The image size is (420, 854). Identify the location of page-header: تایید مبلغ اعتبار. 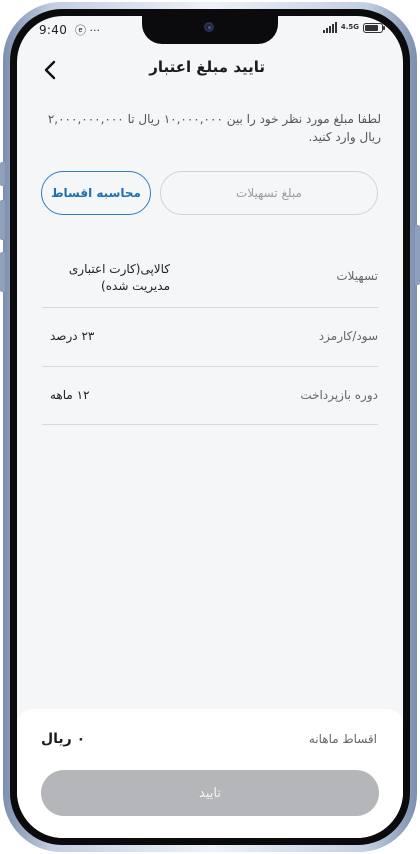
(210, 70).